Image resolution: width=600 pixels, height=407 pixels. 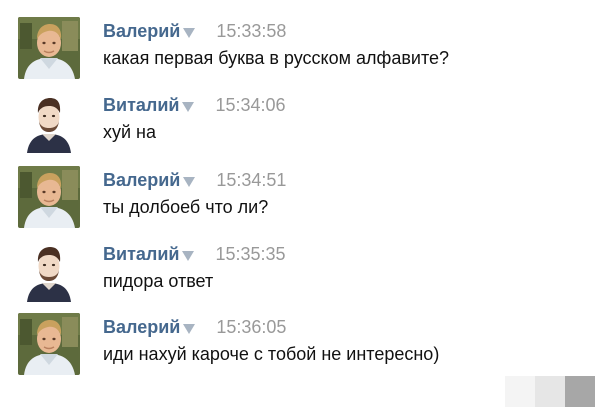 I want to click on message-text: хуй на, so click(x=130, y=132).